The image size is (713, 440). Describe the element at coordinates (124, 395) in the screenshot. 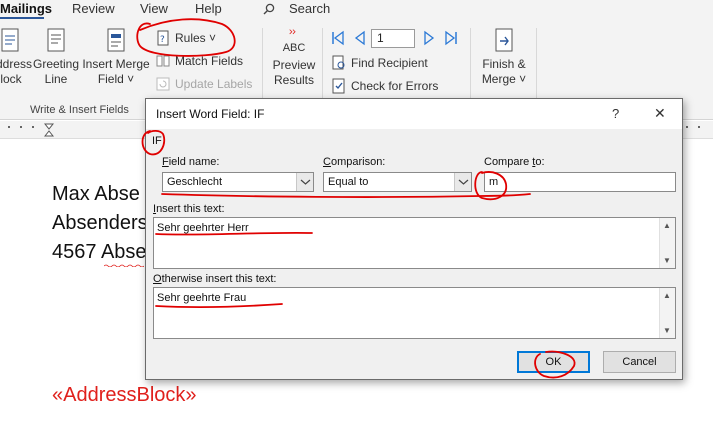

I see `address-block-merge-field: «AddressBlock»` at that location.